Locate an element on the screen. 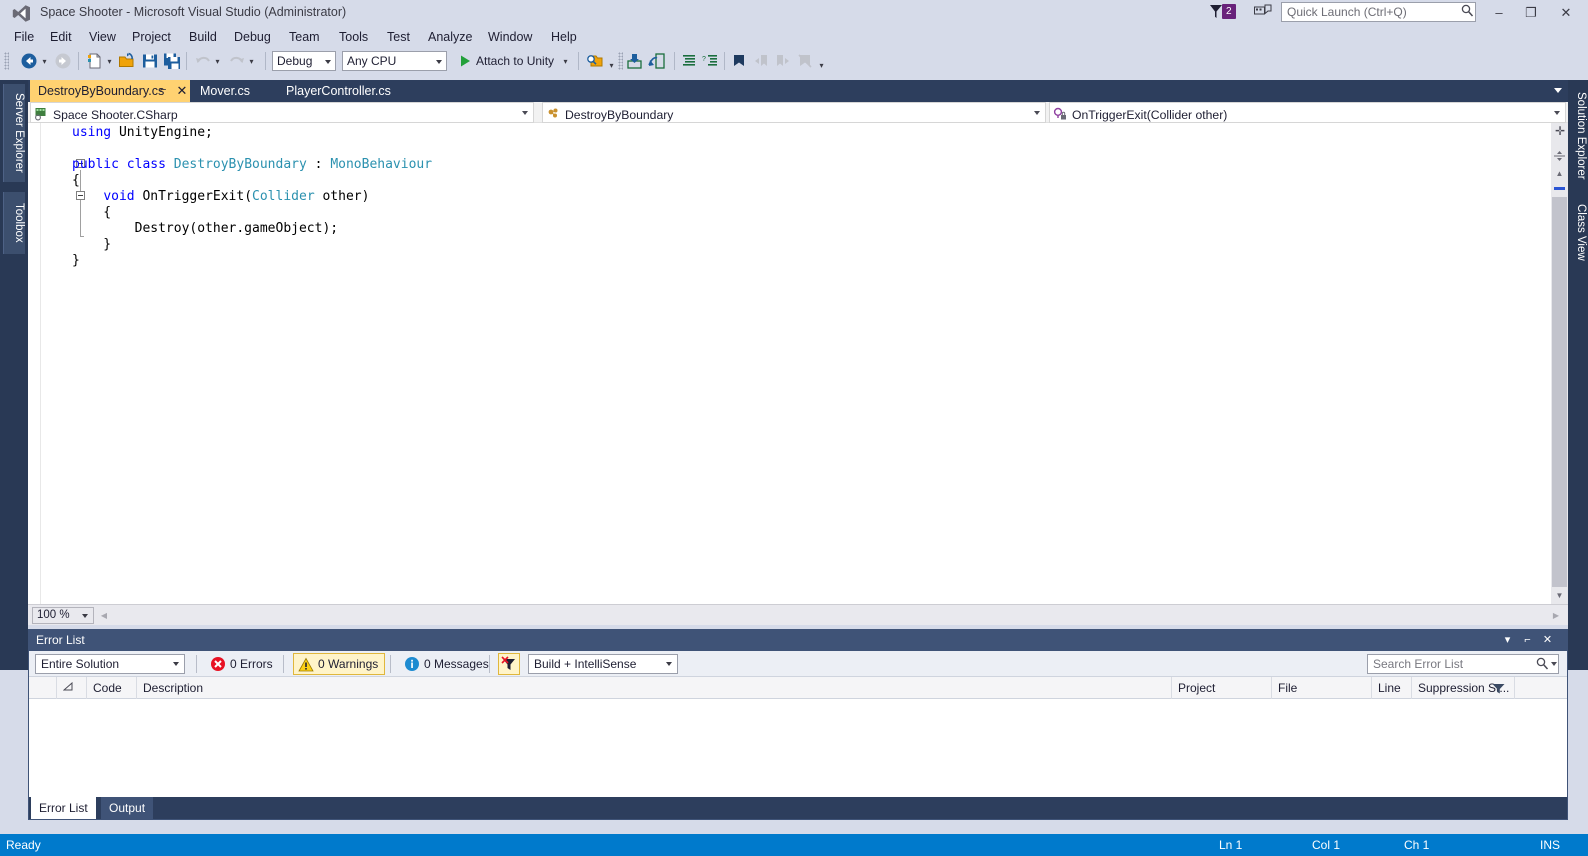 This screenshot has height=856, width=1588. navbar-project-combo: Space Shooter.CSharp is located at coordinates (282, 112).